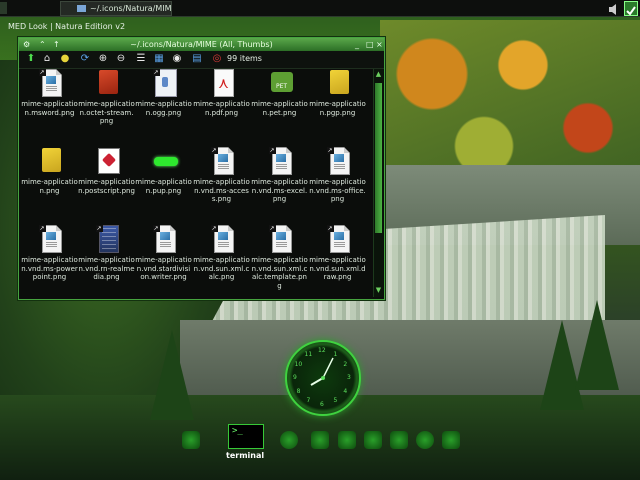  Describe the element at coordinates (378, 158) in the screenshot. I see `scrollbar-thumb` at that location.